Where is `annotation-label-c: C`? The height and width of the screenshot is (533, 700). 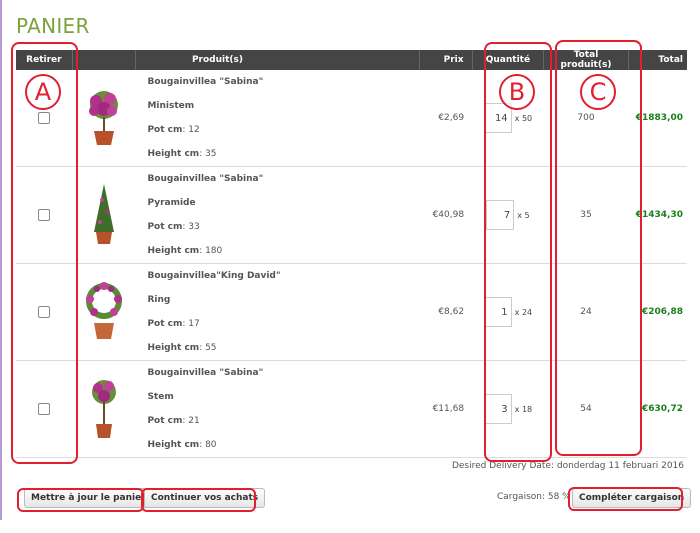
annotation-label-c: C is located at coordinates (598, 92).